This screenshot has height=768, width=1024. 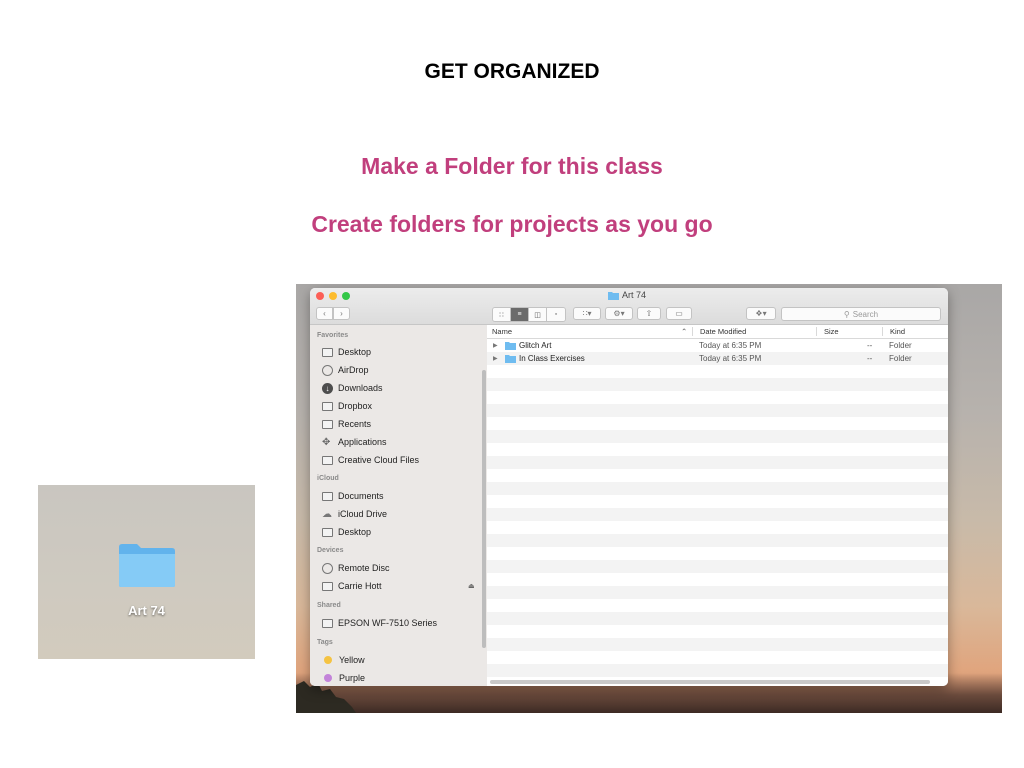 I want to click on window-titlebar: Art 74 ‹ › ∷ ≡ ◫ ▫ ∷▾ ⚙▾ ⇧ ▭ ❖▾ ⚲ Search, so click(x=629, y=306).